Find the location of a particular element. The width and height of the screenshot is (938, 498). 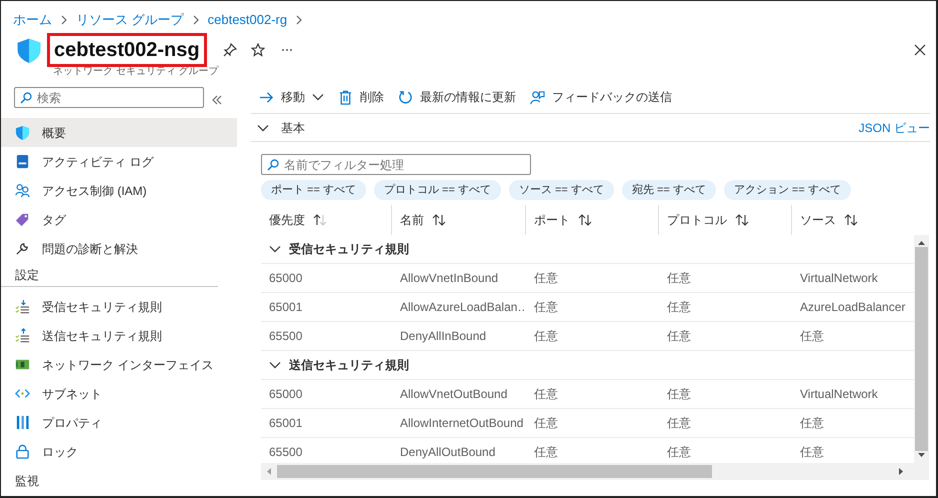

page-subtitle: ネットワーク セキュリティ グループ is located at coordinates (136, 71).